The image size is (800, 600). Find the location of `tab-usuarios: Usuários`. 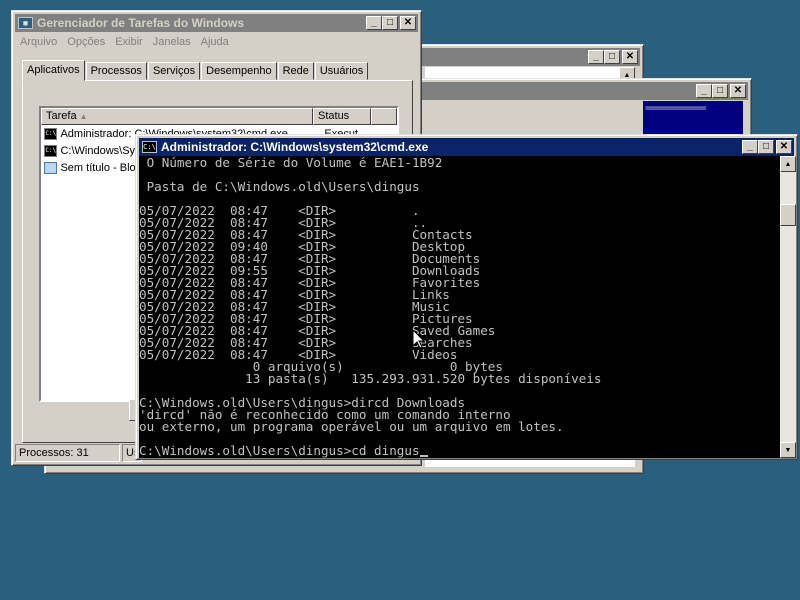

tab-usuarios: Usuários is located at coordinates (341, 71).